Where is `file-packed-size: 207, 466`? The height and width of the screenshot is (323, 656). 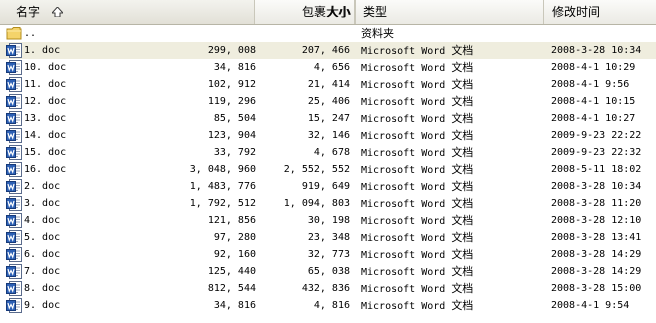 file-packed-size: 207, 466 is located at coordinates (325, 50).